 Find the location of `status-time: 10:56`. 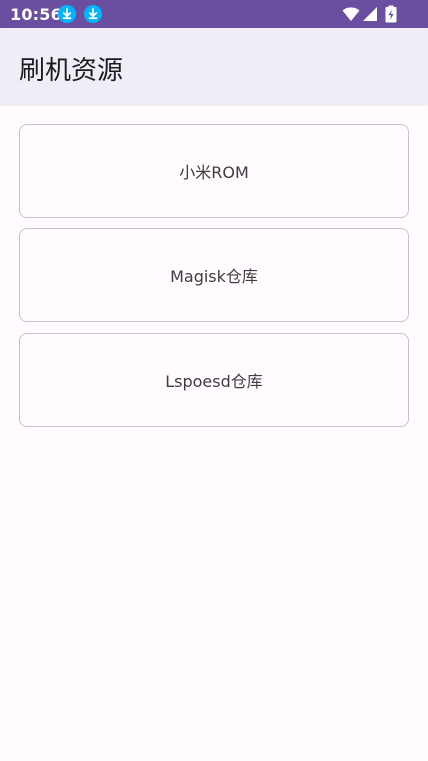

status-time: 10:56 is located at coordinates (36, 14).